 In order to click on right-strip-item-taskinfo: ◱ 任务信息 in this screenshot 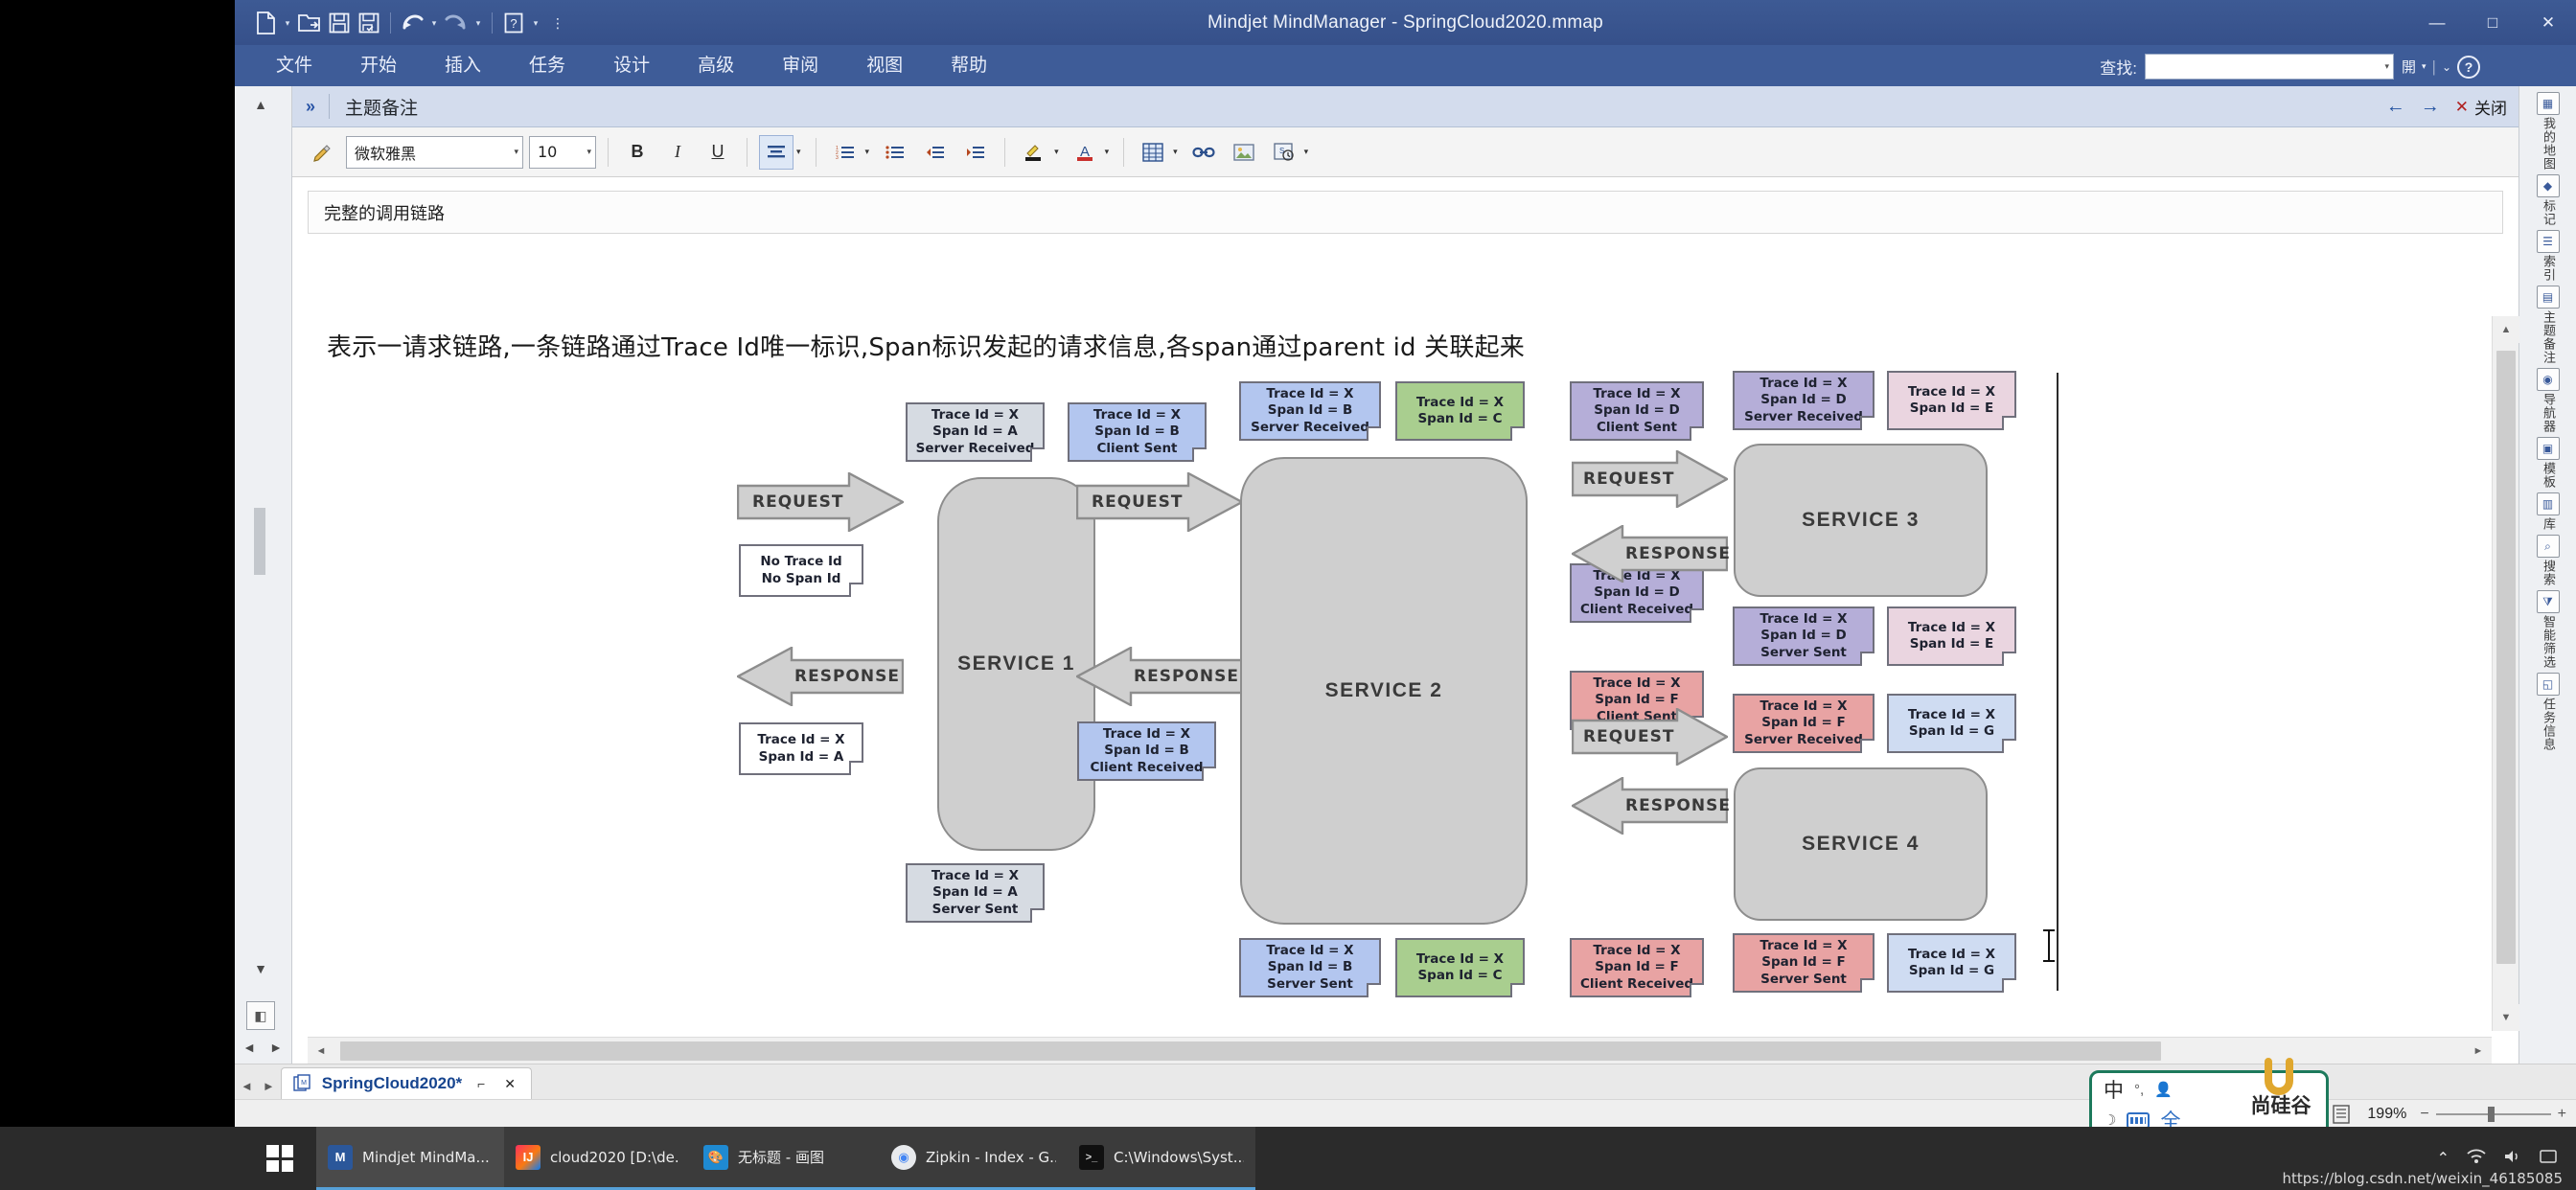, I will do `click(2548, 712)`.